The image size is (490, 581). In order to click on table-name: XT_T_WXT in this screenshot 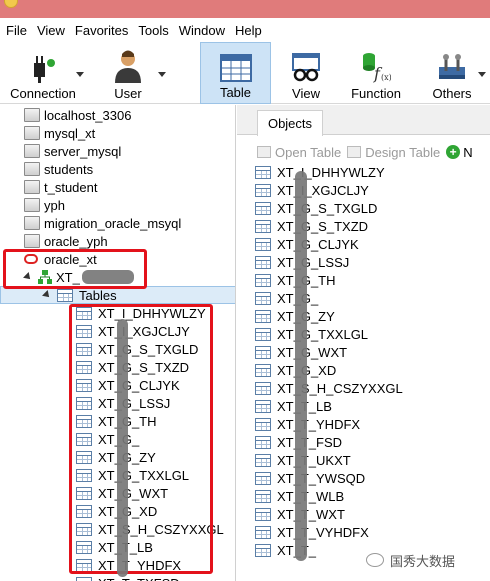, I will do `click(311, 514)`.